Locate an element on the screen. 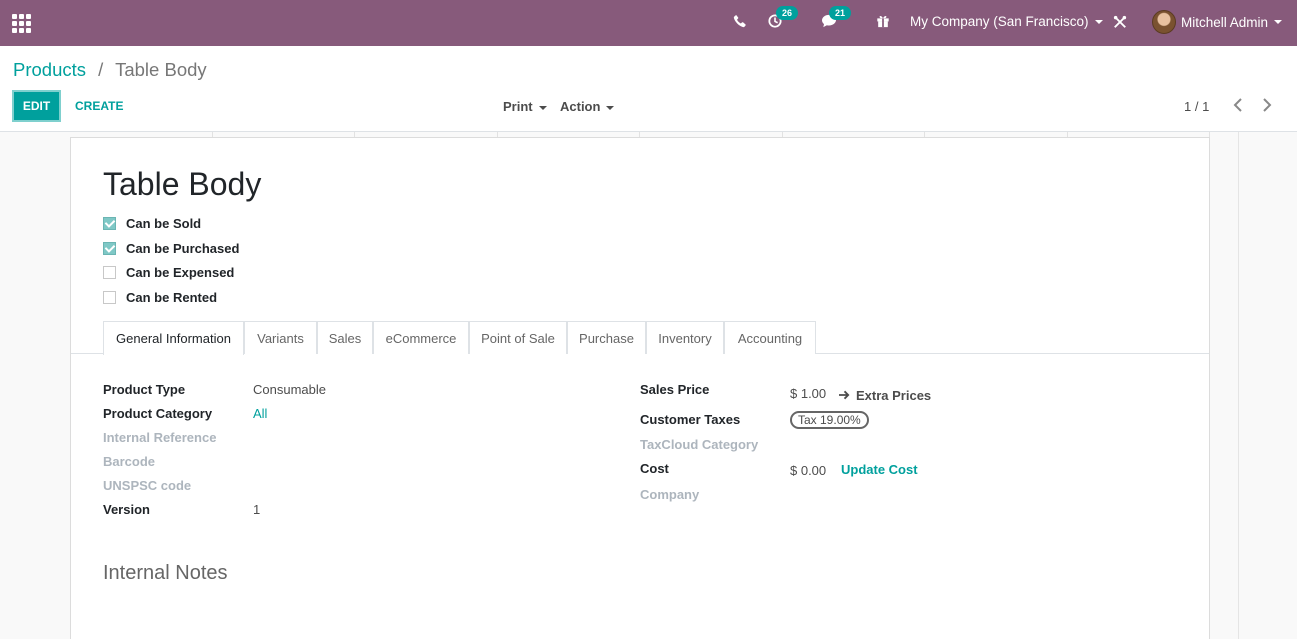  version-label: Version is located at coordinates (126, 509).